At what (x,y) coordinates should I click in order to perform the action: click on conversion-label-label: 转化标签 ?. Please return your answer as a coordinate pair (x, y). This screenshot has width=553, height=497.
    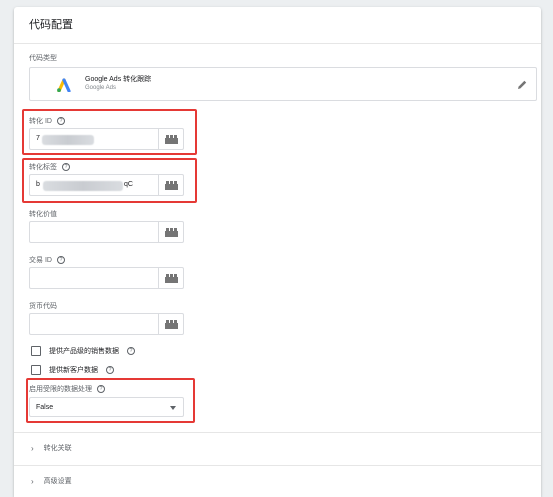
    Looking at the image, I should click on (49, 167).